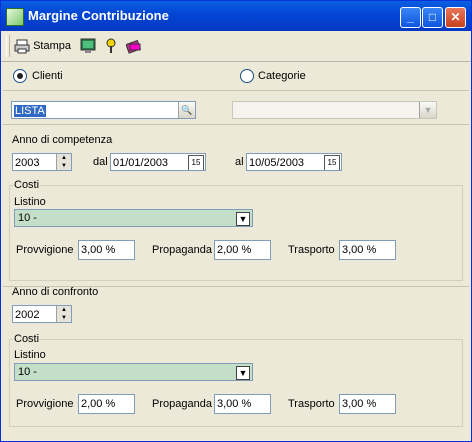  I want to click on radio-clienti, so click(20, 76).